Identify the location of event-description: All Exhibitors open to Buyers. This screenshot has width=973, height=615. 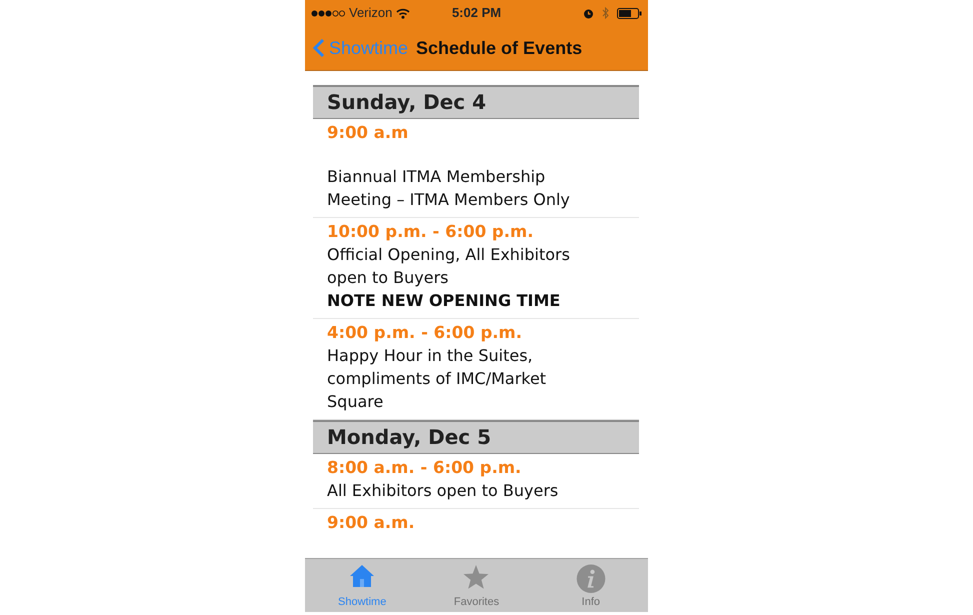
(442, 491).